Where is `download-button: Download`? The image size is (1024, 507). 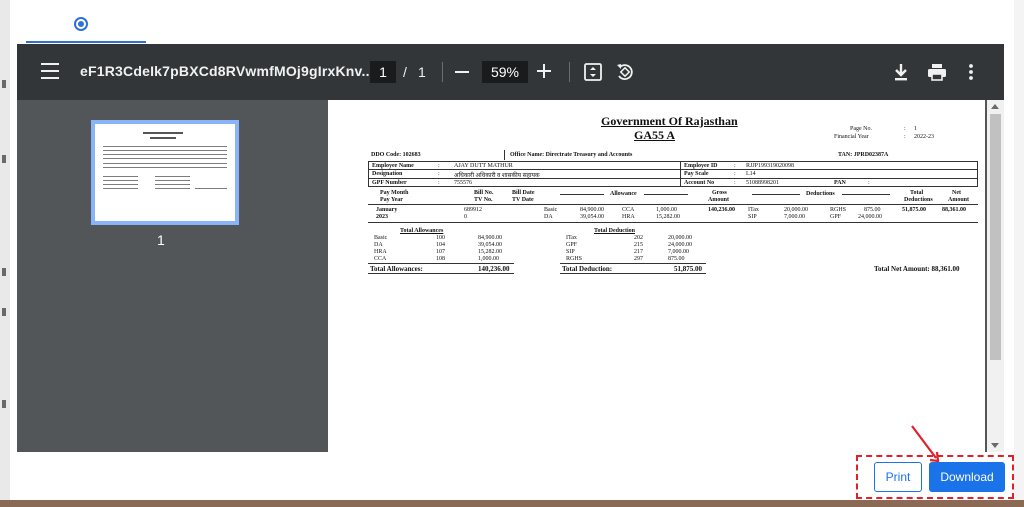
download-button: Download is located at coordinates (967, 477).